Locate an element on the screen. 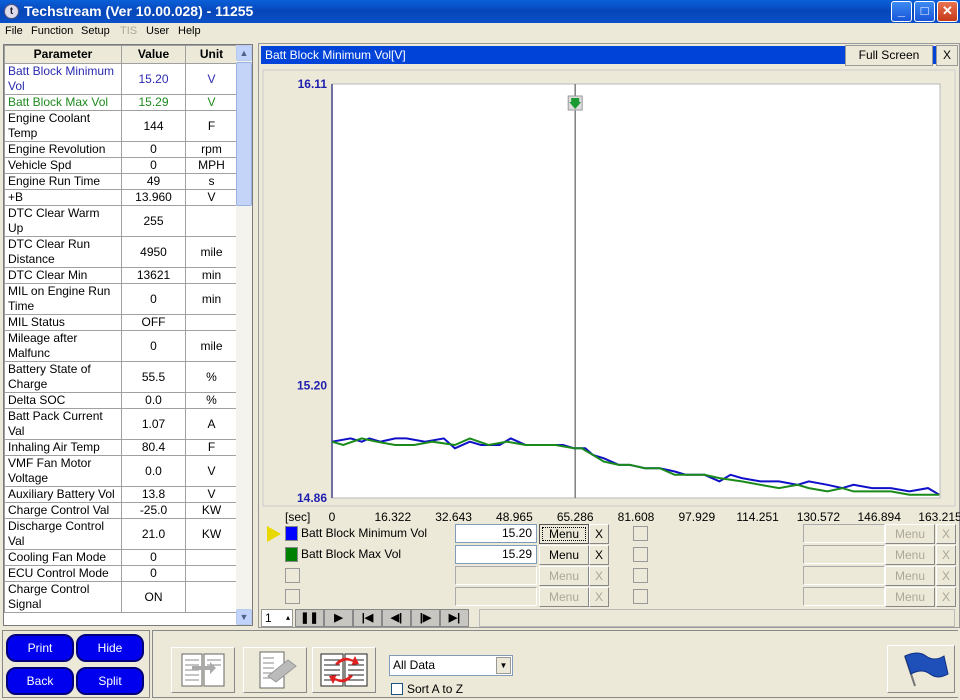  speed-spinner: 1 ▴ is located at coordinates (277, 618).